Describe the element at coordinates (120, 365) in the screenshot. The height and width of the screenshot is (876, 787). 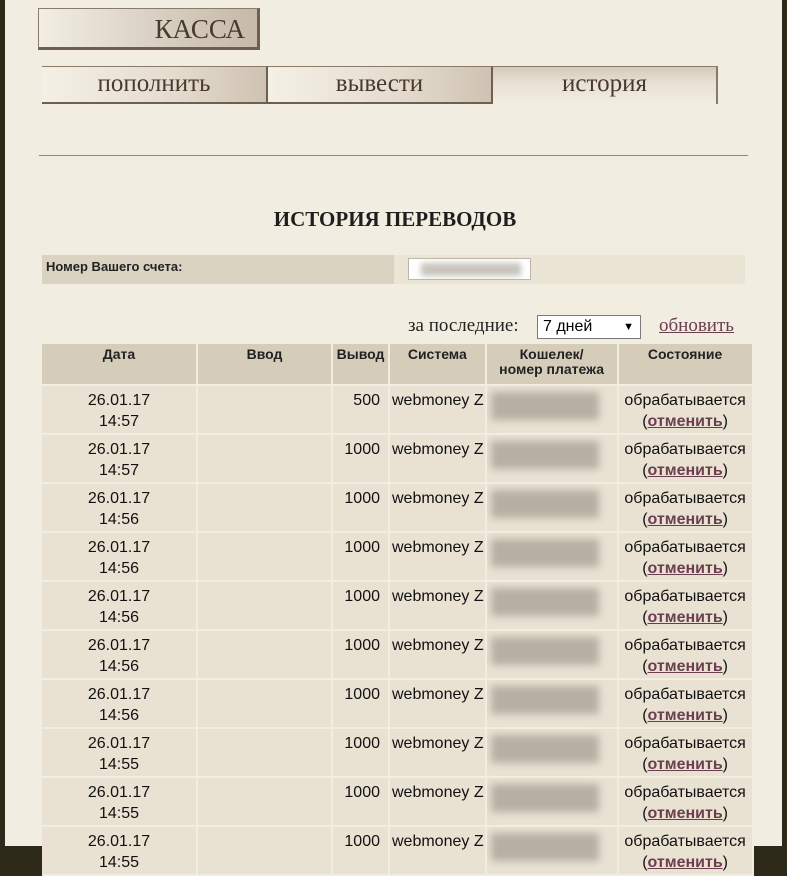
I see `column-header-date: Дата` at that location.